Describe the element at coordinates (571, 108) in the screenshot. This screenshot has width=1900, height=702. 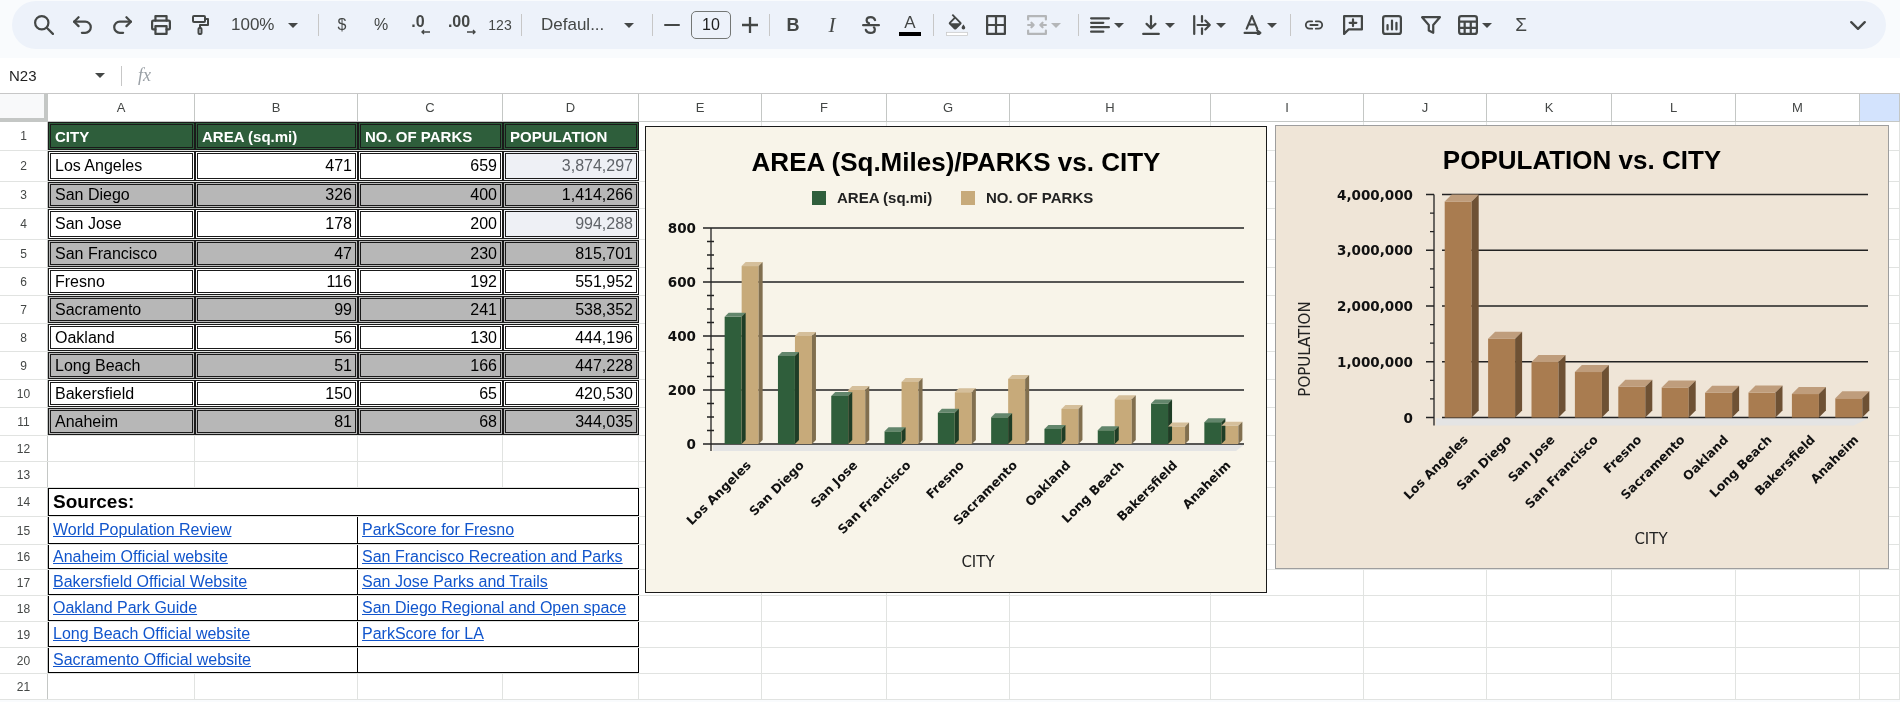
I see `column-header: D` at that location.